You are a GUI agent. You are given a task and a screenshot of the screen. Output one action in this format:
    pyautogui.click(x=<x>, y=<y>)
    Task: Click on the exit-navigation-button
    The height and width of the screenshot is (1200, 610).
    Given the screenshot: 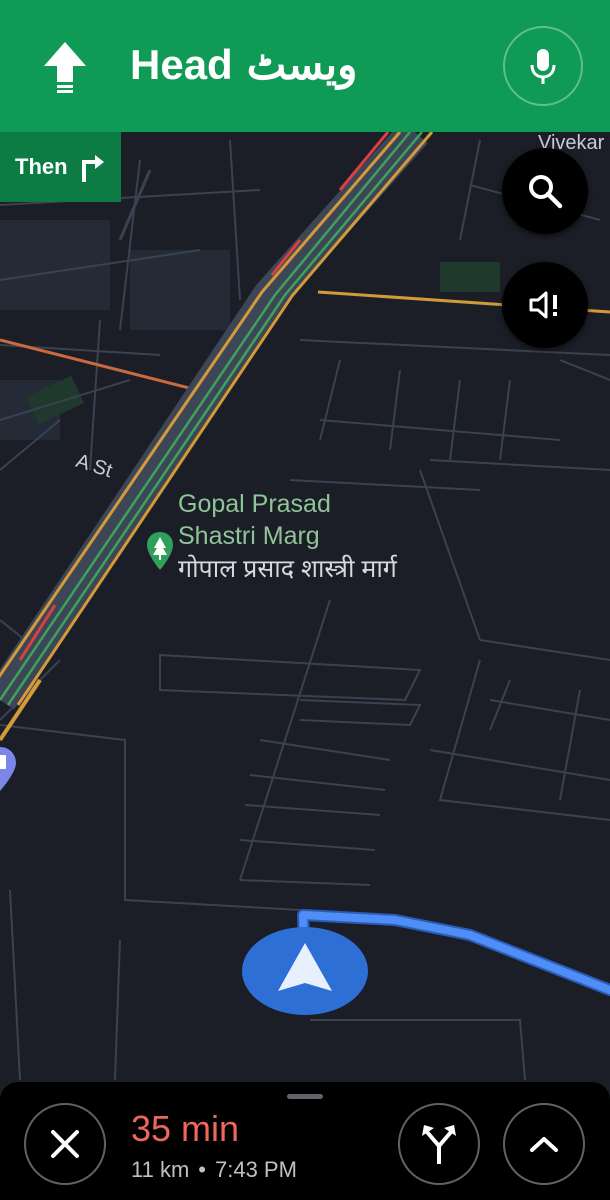 What is the action you would take?
    pyautogui.click(x=65, y=1144)
    